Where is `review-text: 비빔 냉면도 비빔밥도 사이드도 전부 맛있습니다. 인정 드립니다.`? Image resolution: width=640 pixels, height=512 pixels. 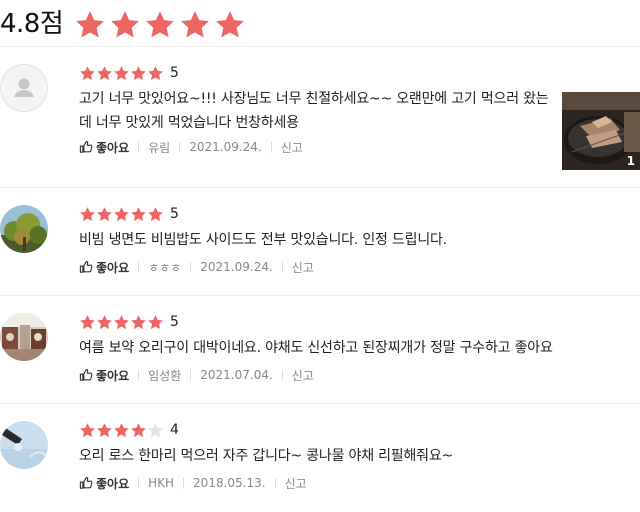
review-text: 비빔 냉면도 비빔밥도 사이드도 전부 맛있습니다. 인정 드립니다. is located at coordinates (263, 240).